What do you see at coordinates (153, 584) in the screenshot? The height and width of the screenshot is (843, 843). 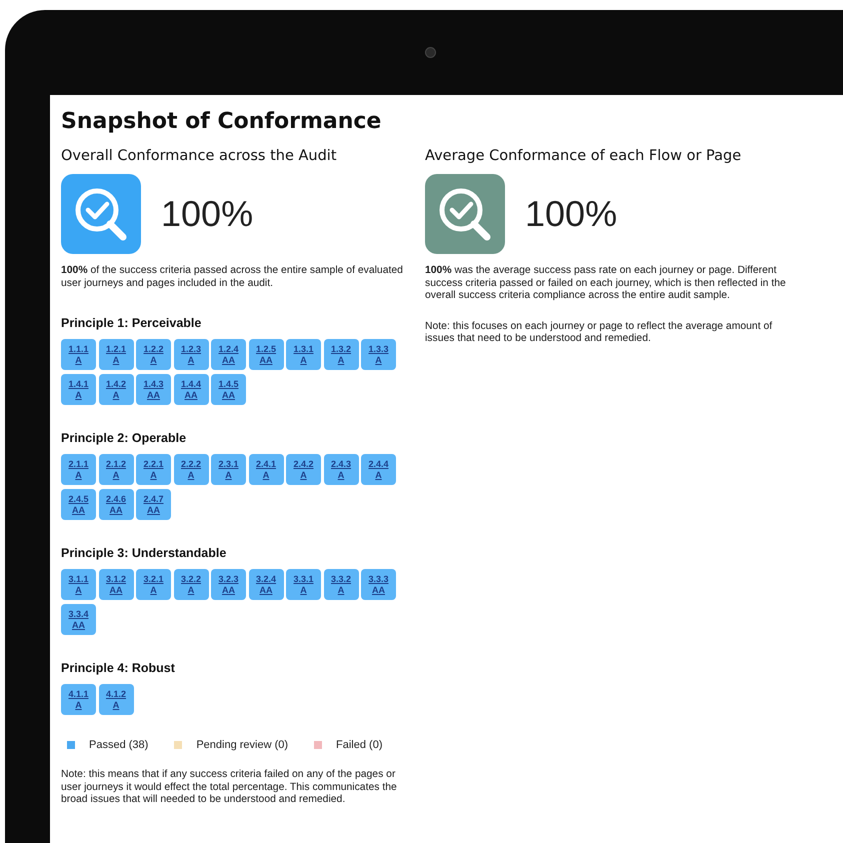 I see `criterion-badge: 3.2.1 A` at bounding box center [153, 584].